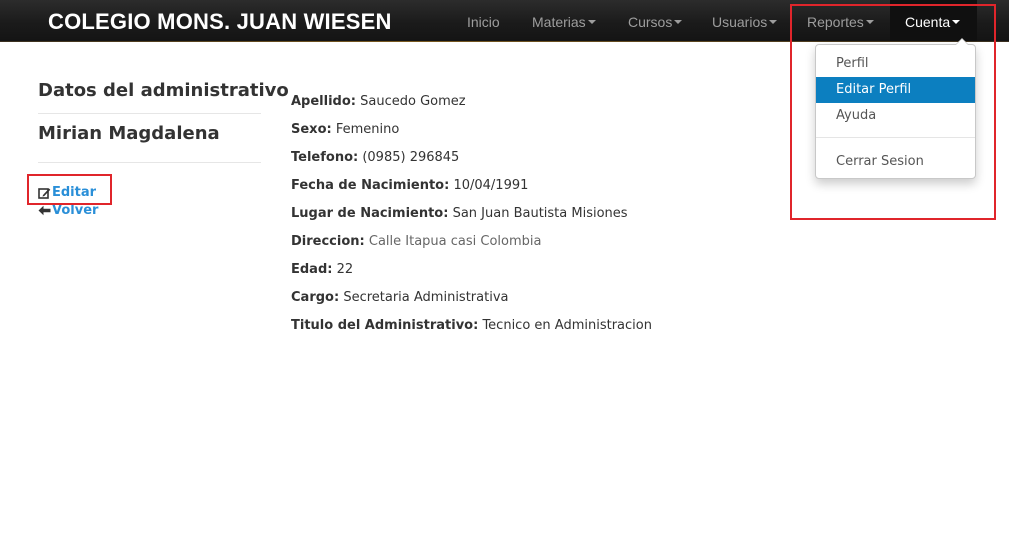  I want to click on back-link-label: Volver, so click(75, 210).